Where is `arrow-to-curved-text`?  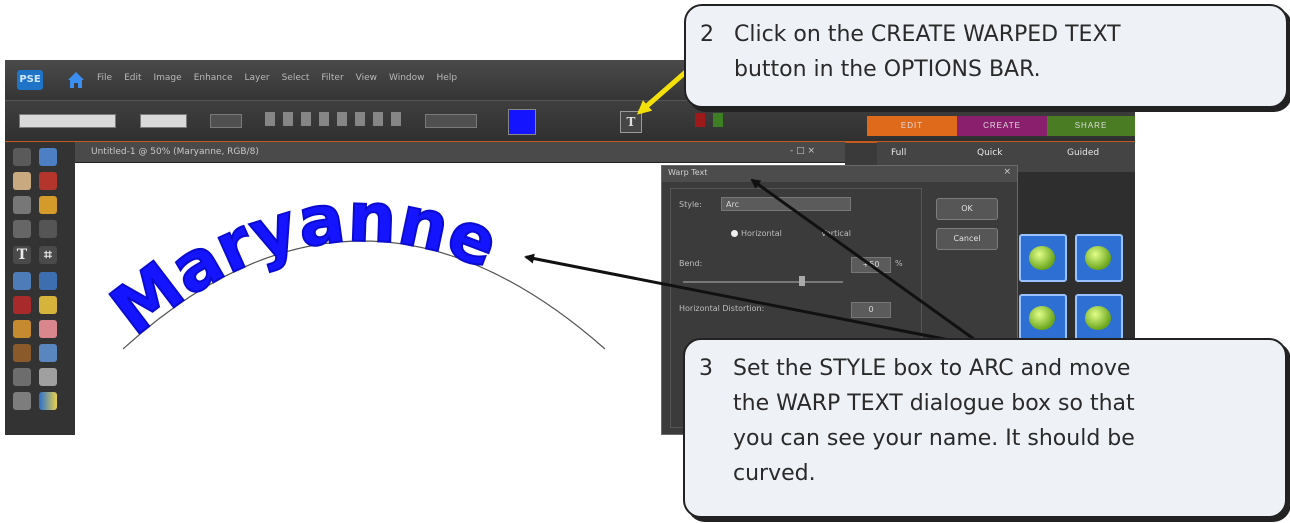 arrow-to-curved-text is located at coordinates (755, 301).